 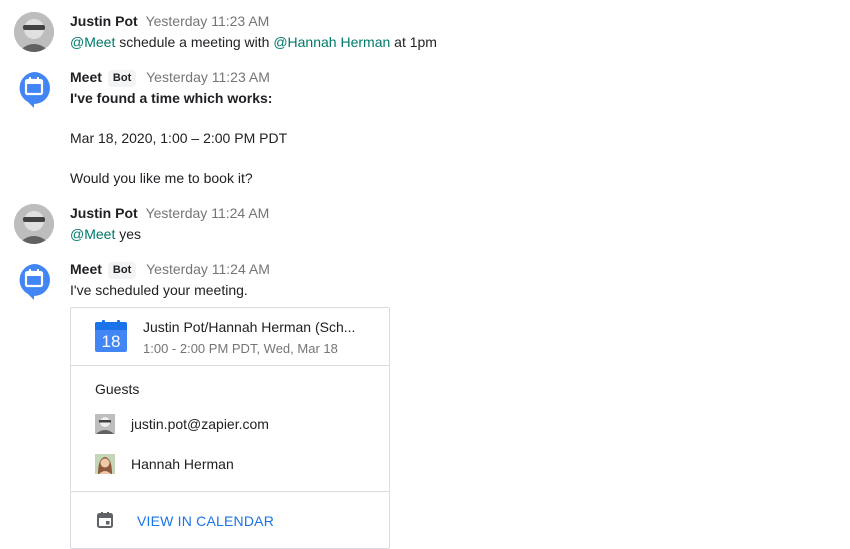 What do you see at coordinates (205, 521) in the screenshot?
I see `view-in-calendar-link: VIEW IN CALENDAR` at bounding box center [205, 521].